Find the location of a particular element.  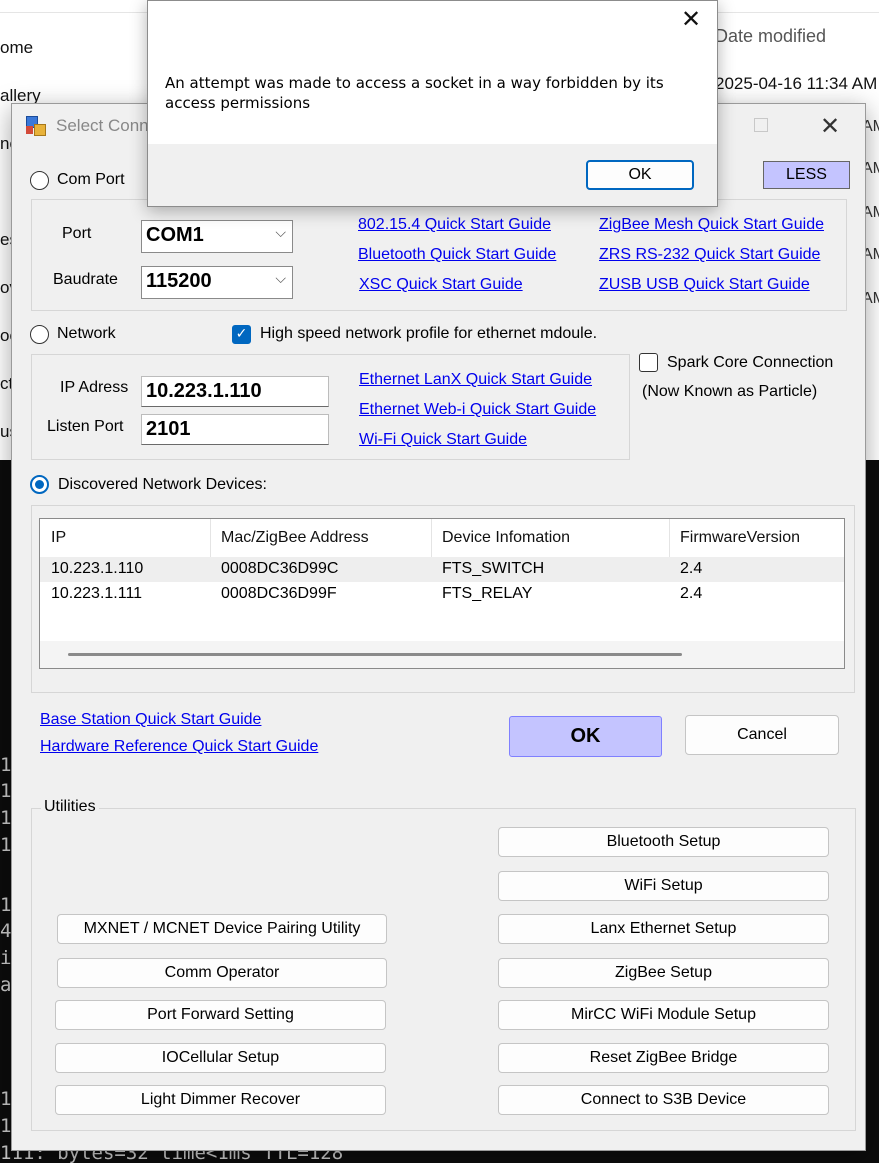

discovered-devices-radio is located at coordinates (39, 484).